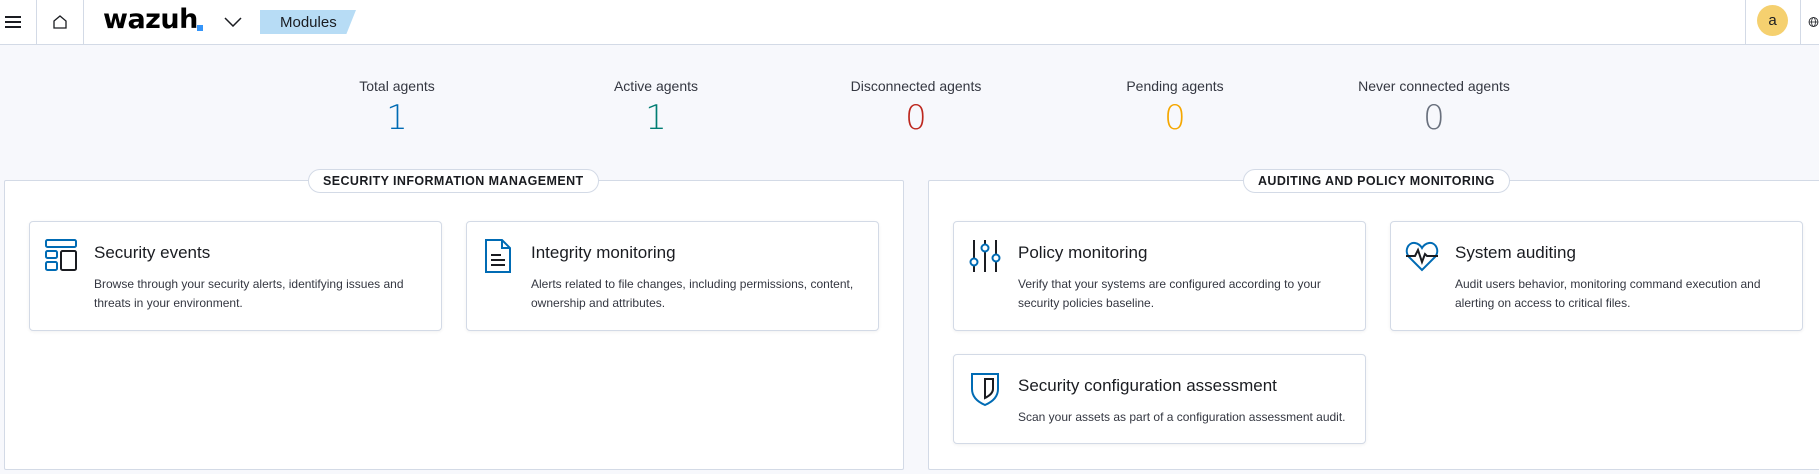  I want to click on breadcrumb-label: Modules, so click(308, 22).